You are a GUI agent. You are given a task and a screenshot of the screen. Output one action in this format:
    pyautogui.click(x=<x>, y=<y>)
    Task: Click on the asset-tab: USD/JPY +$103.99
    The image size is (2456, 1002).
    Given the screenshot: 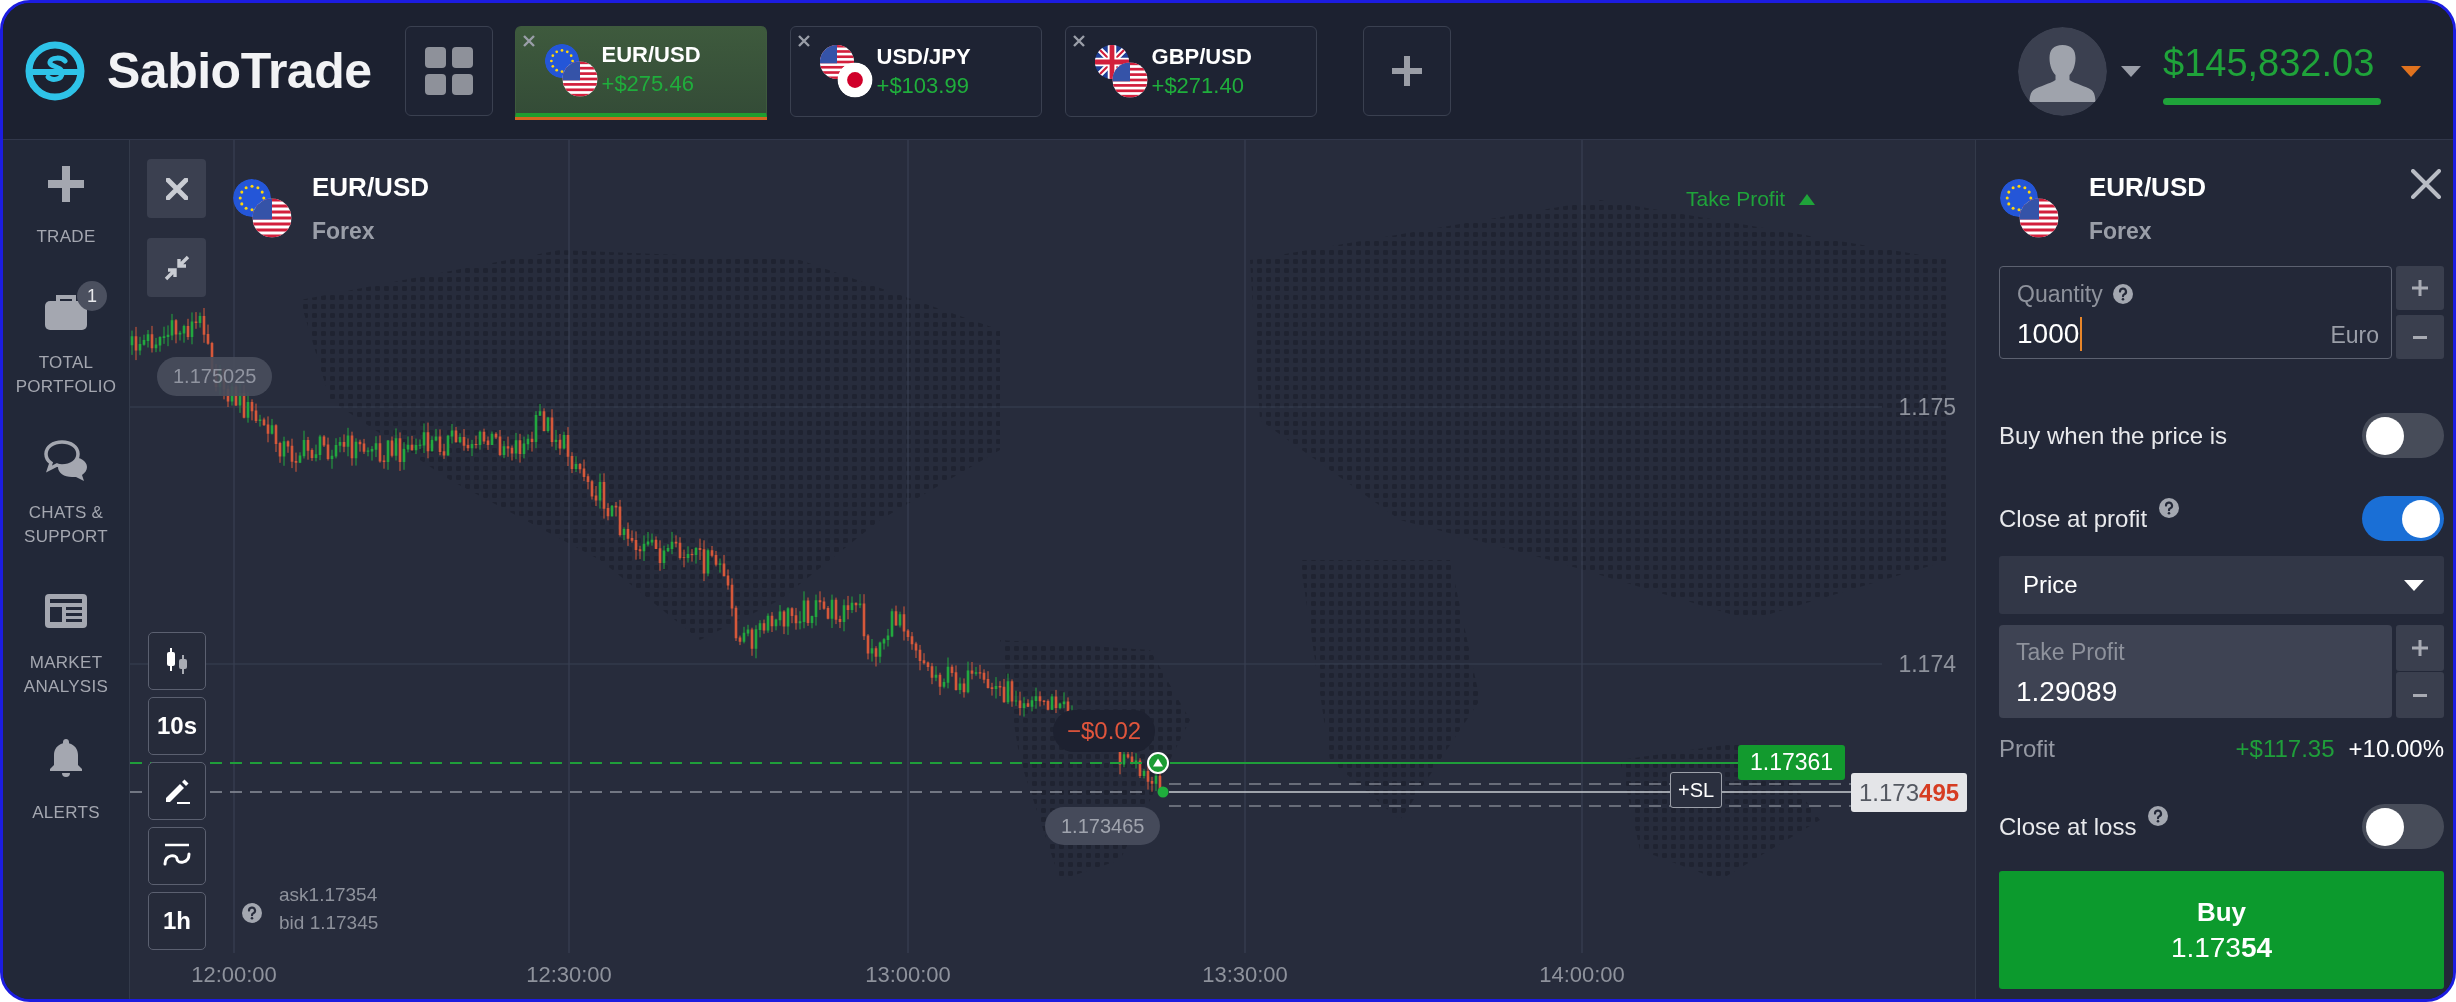 What is the action you would take?
    pyautogui.click(x=915, y=71)
    